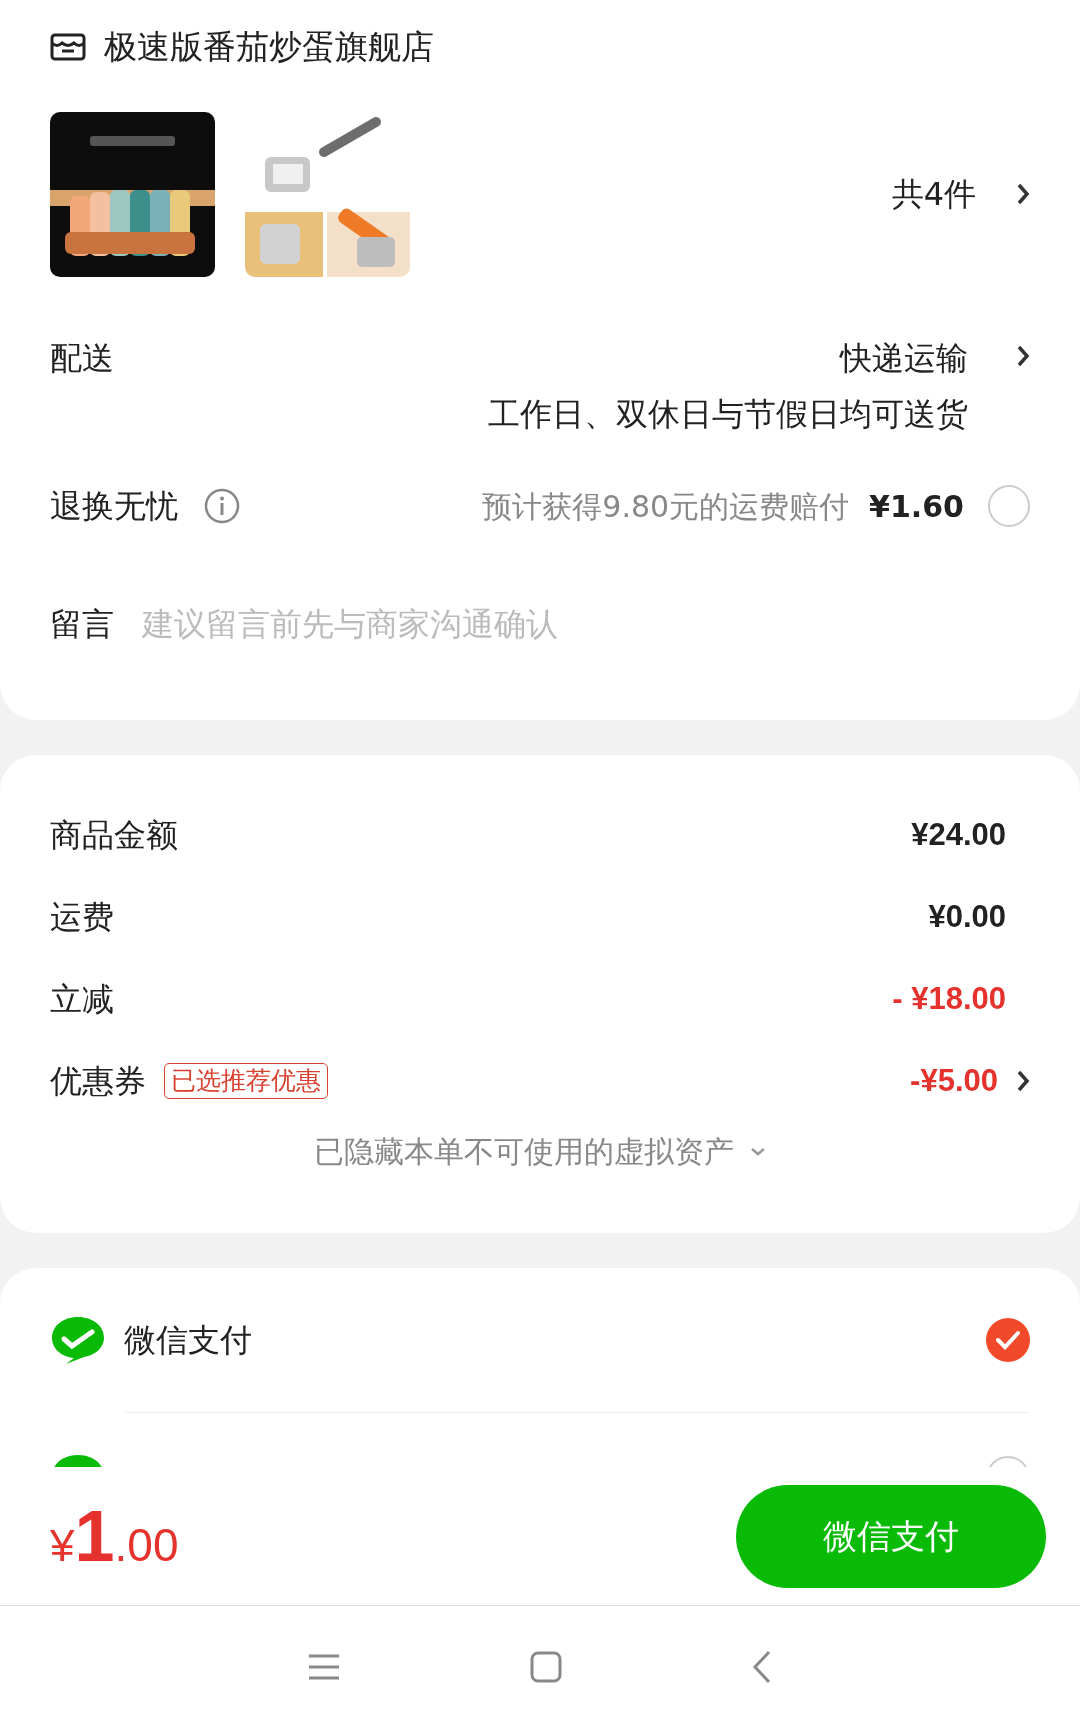 The image size is (1080, 1735). What do you see at coordinates (98, 1081) in the screenshot?
I see `summary-label: 优惠券` at bounding box center [98, 1081].